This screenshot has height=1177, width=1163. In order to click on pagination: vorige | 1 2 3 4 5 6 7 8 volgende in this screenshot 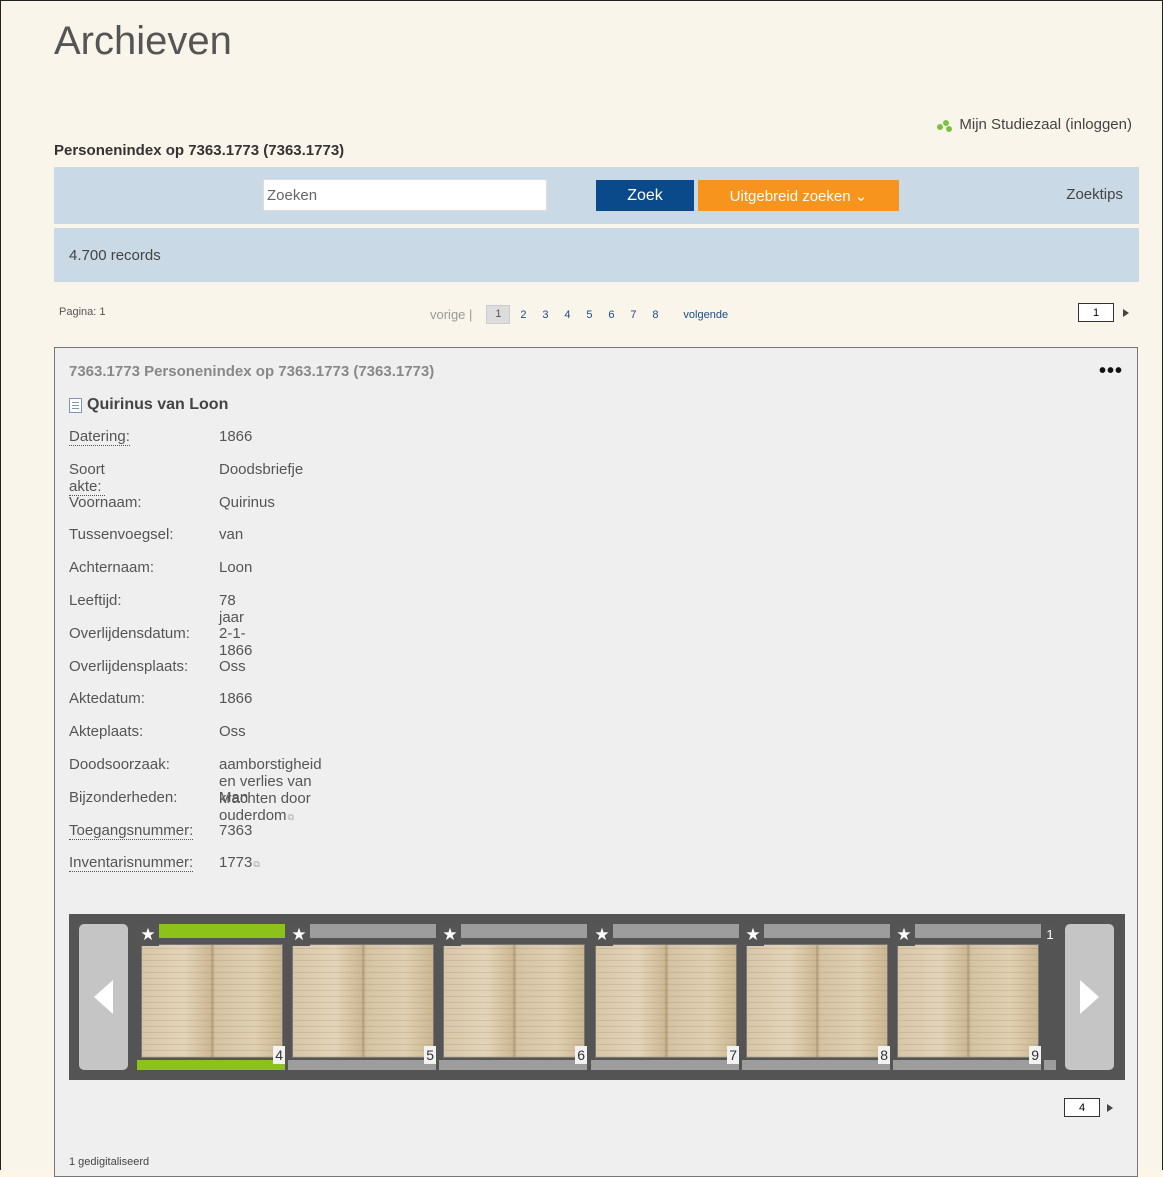, I will do `click(579, 314)`.